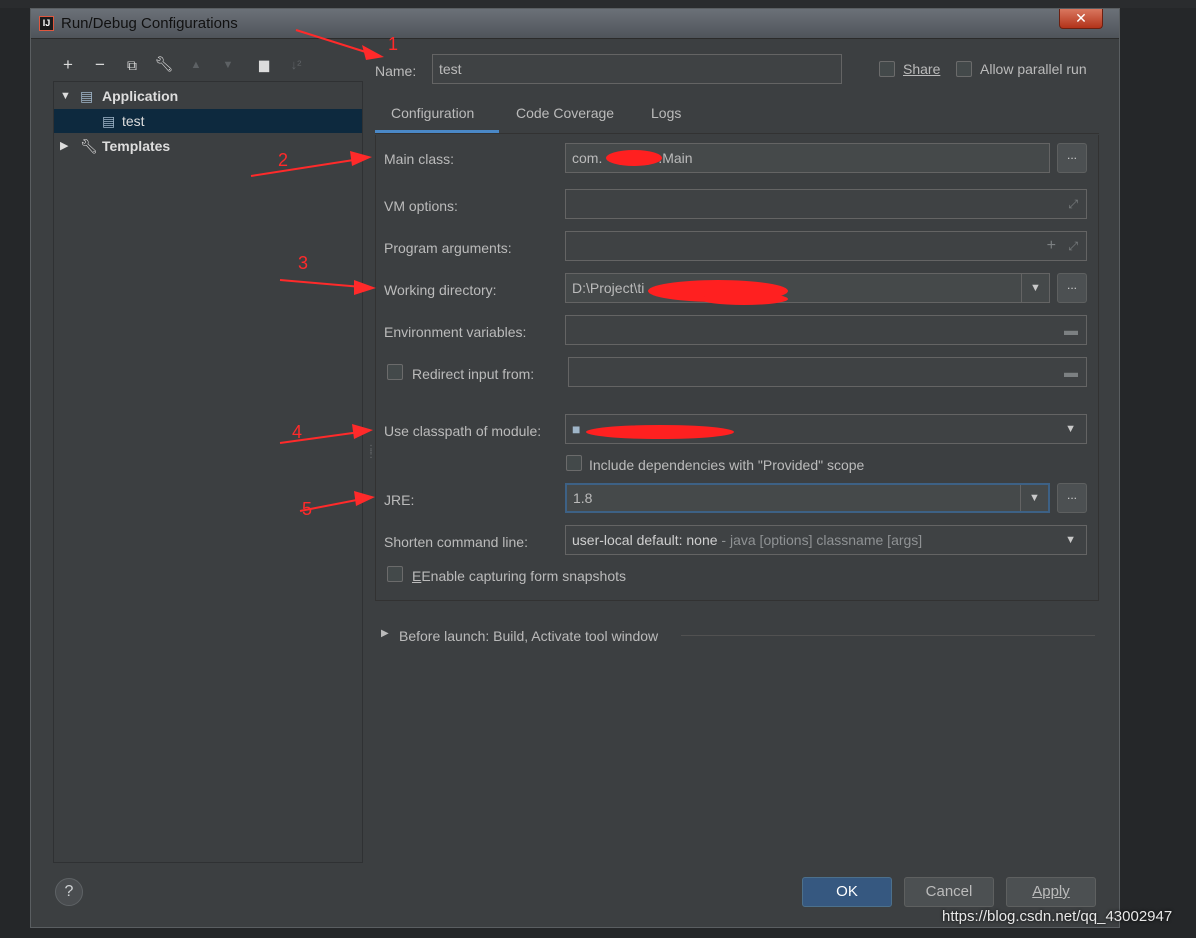  Describe the element at coordinates (1057, 916) in the screenshot. I see `watermark: https://blog.csdn.net/qq_43002947` at that location.